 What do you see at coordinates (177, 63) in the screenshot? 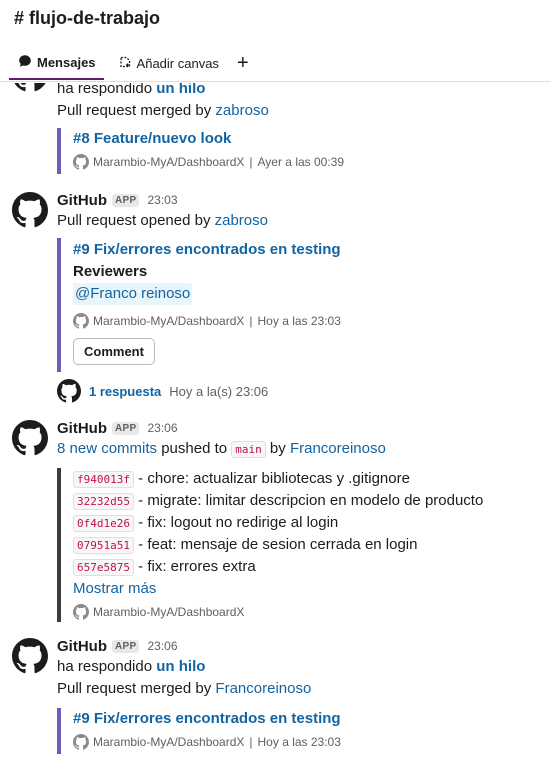
I see `tab-add-canvas-label: Añadir canvas` at bounding box center [177, 63].